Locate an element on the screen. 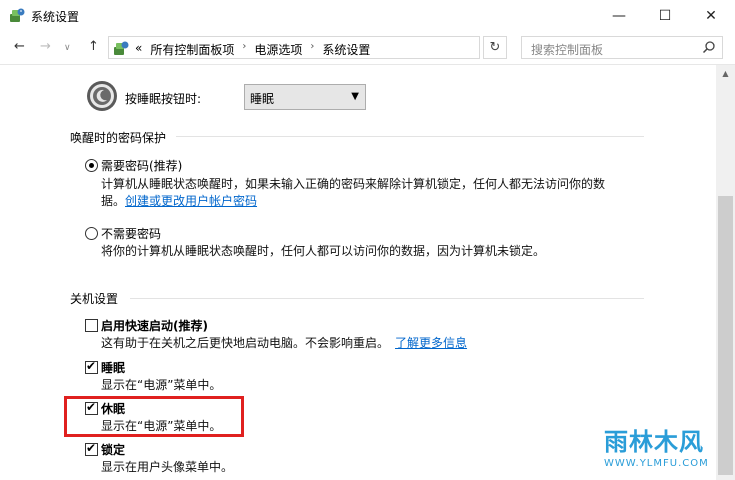 This screenshot has height=480, width=735. title-bar: 系统设置 — ☐ ✕ is located at coordinates (367, 15).